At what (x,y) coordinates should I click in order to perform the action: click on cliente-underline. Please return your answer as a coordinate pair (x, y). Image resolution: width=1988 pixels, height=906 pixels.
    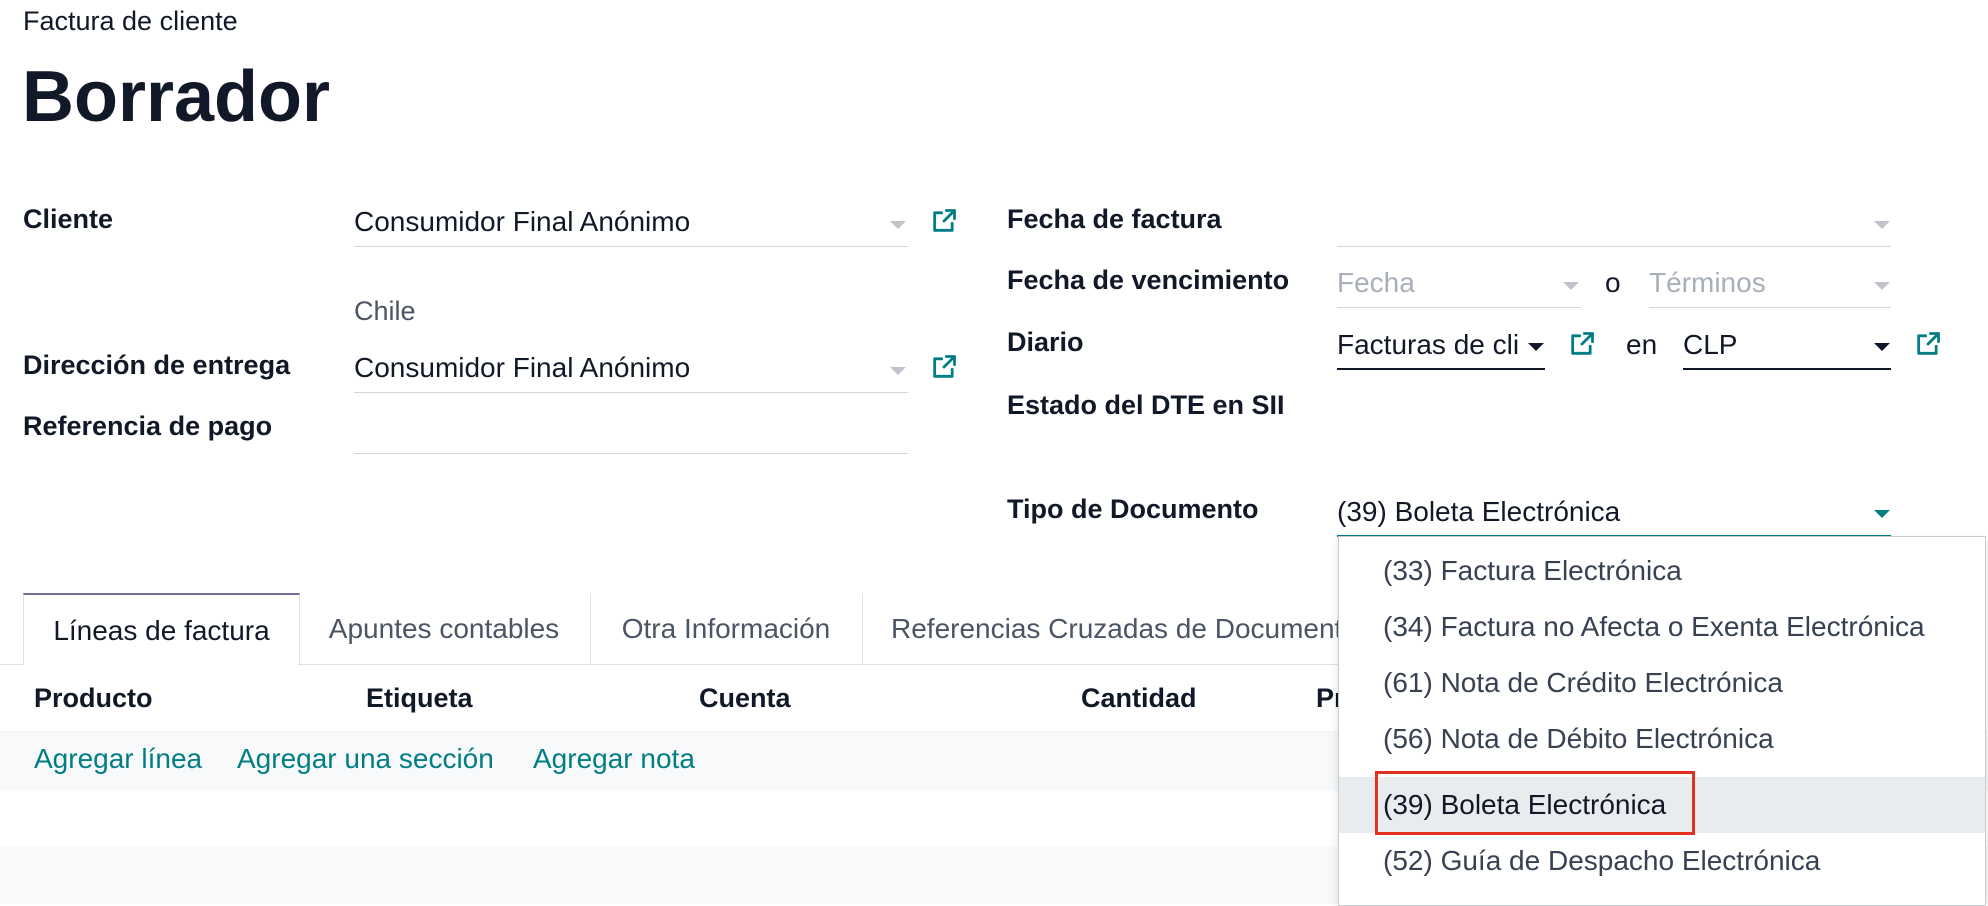
    Looking at the image, I should click on (631, 246).